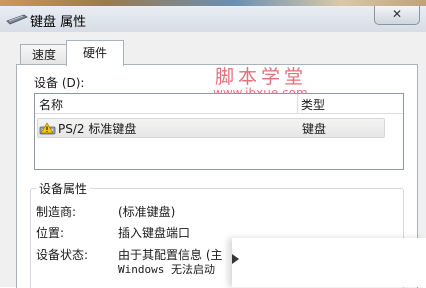 This screenshot has height=288, width=426. I want to click on list-item: PS/2 标准键盘 键盘, so click(211, 128).